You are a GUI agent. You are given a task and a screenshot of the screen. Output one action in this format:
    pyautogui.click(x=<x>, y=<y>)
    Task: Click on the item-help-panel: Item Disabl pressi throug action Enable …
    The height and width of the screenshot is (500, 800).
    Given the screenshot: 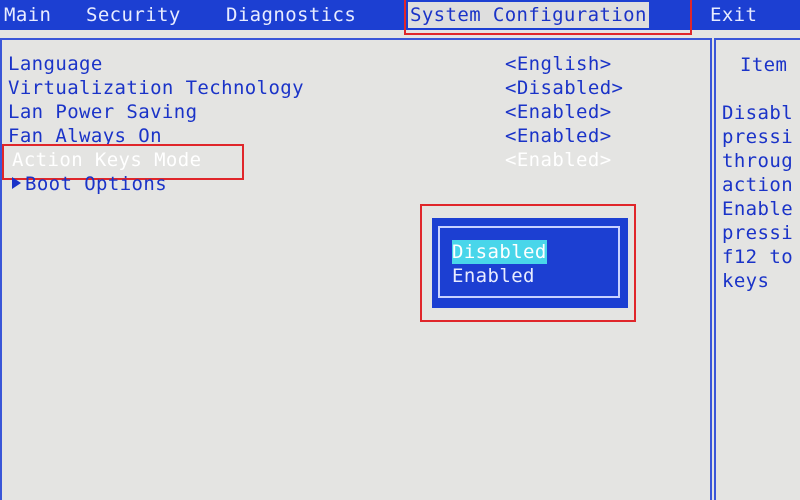 What is the action you would take?
    pyautogui.click(x=757, y=269)
    